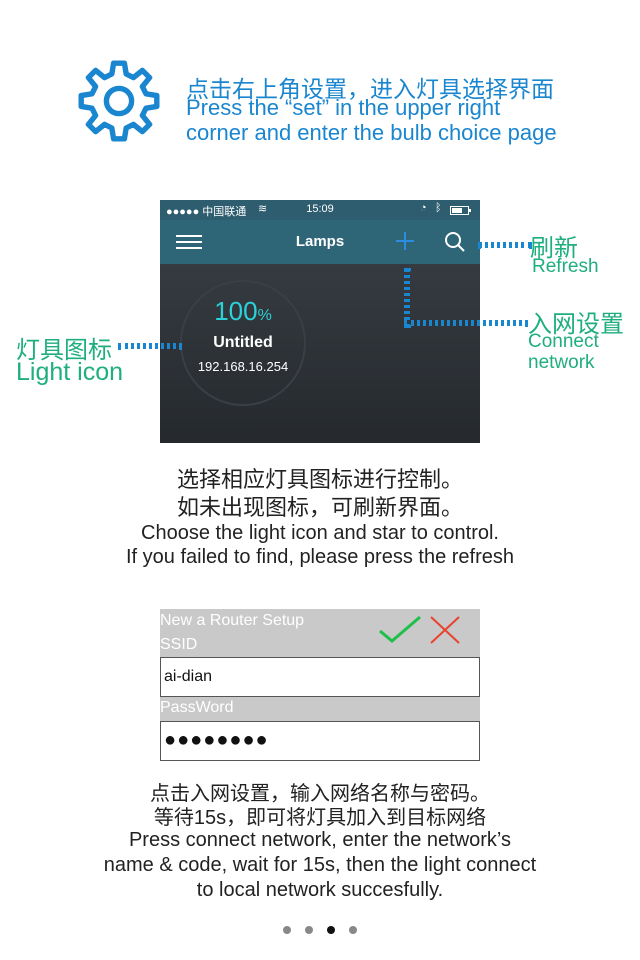 This screenshot has height=960, width=640. Describe the element at coordinates (236, 311) in the screenshot. I see `lamp-brightness-value: 100` at that location.